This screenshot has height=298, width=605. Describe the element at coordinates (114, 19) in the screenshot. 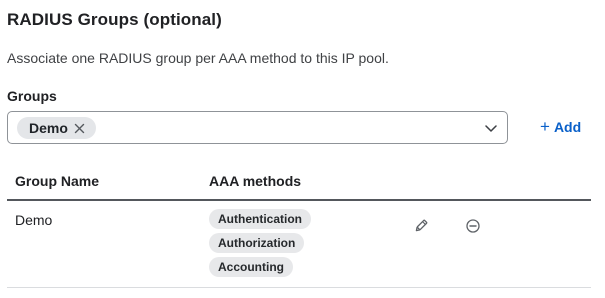

I see `section-title: RADIUS Groups (optional)` at that location.